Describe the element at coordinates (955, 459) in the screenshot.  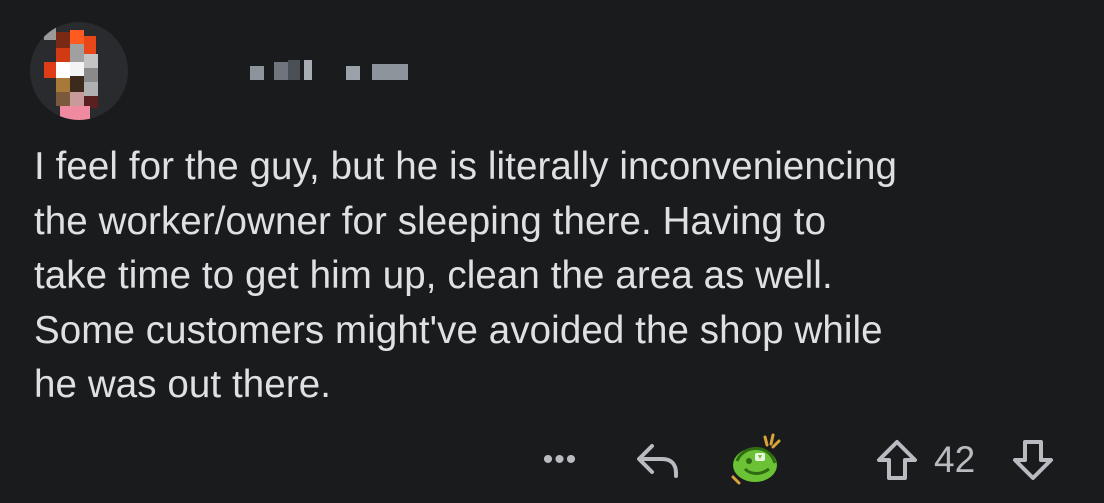
I see `vote-score: 42` at that location.